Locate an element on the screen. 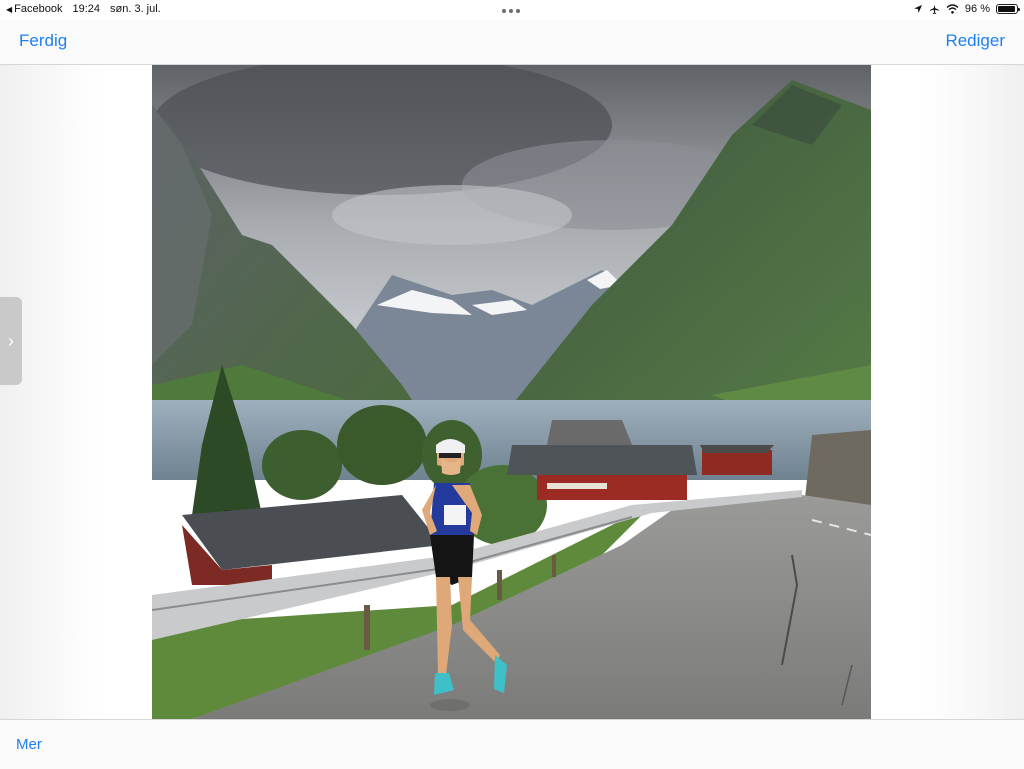  done-button: Ferdig is located at coordinates (43, 41).